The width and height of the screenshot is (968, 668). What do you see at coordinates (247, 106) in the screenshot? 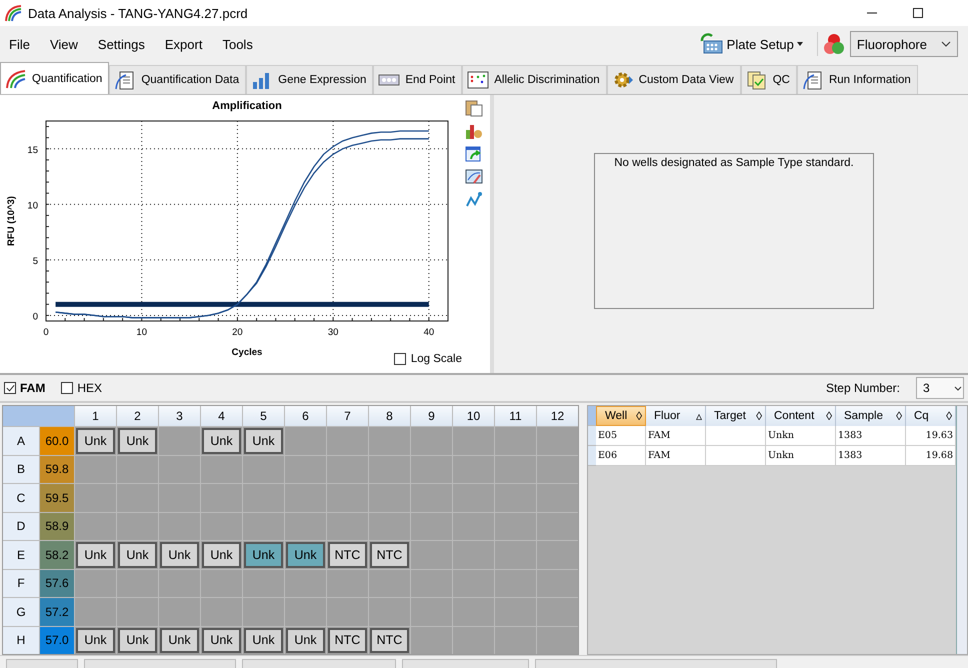
I see `chart-title: Amplification` at bounding box center [247, 106].